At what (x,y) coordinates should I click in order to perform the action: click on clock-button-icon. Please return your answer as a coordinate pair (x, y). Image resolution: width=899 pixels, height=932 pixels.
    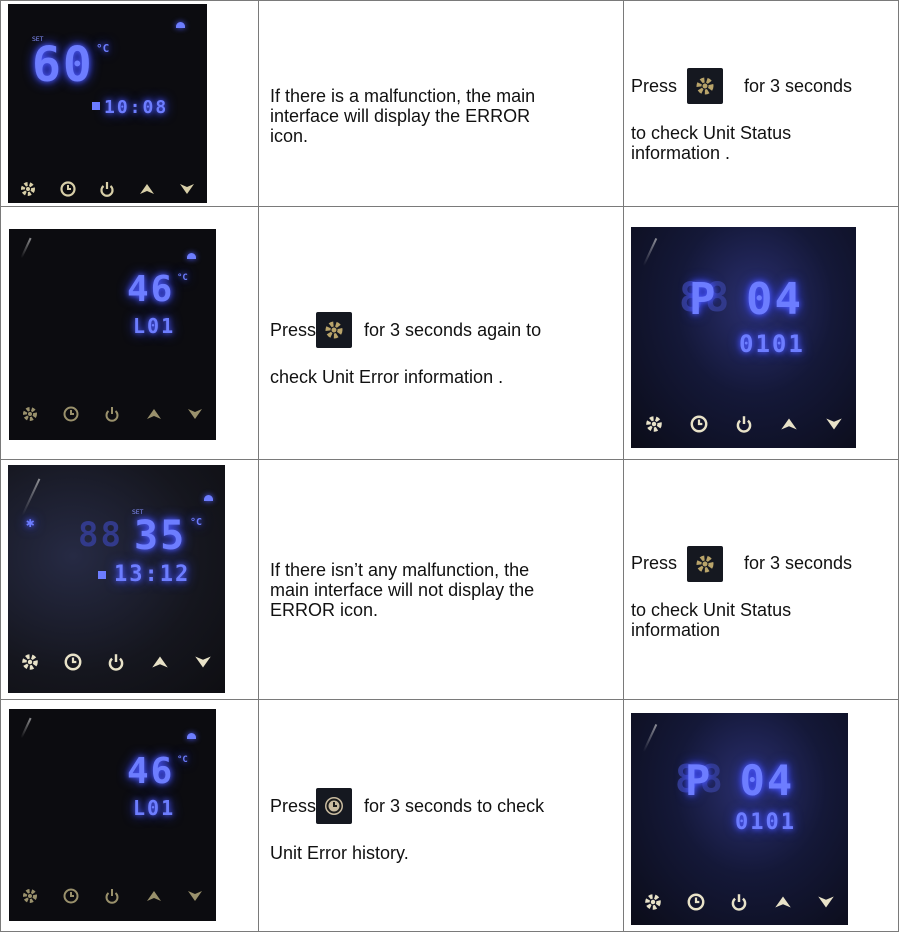
    Looking at the image, I should click on (334, 806).